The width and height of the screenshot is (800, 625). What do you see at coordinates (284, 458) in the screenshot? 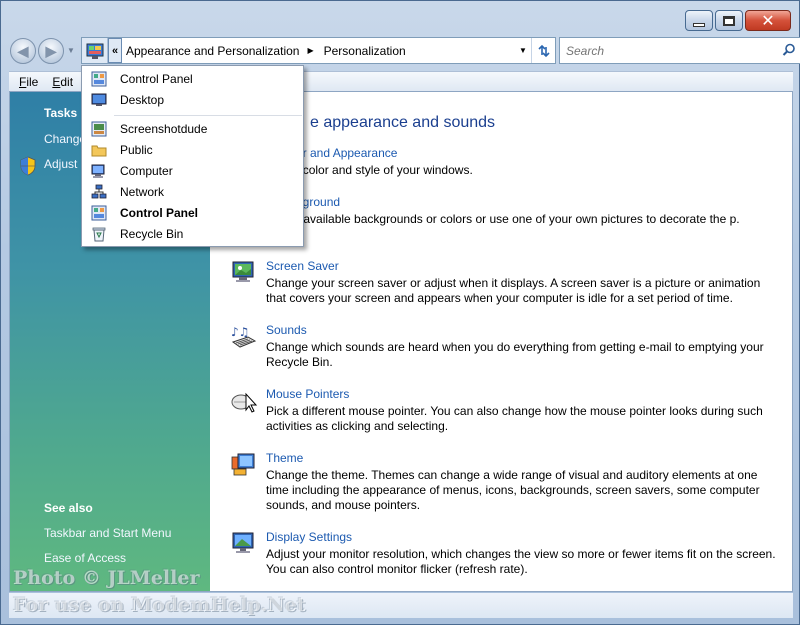
I see `theme-link: Theme` at bounding box center [284, 458].